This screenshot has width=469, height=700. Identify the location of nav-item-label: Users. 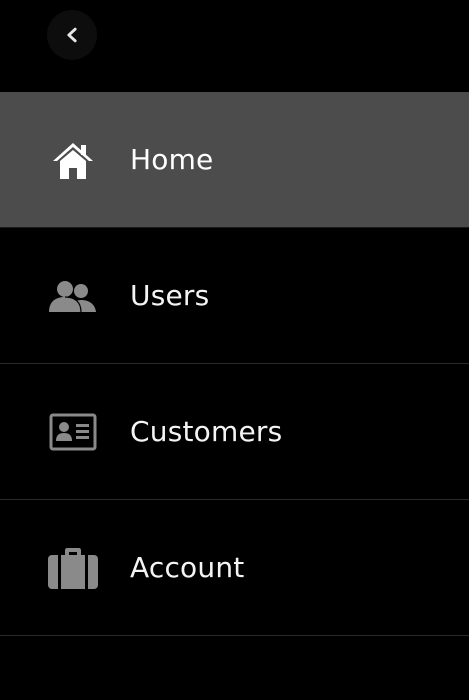
(170, 295).